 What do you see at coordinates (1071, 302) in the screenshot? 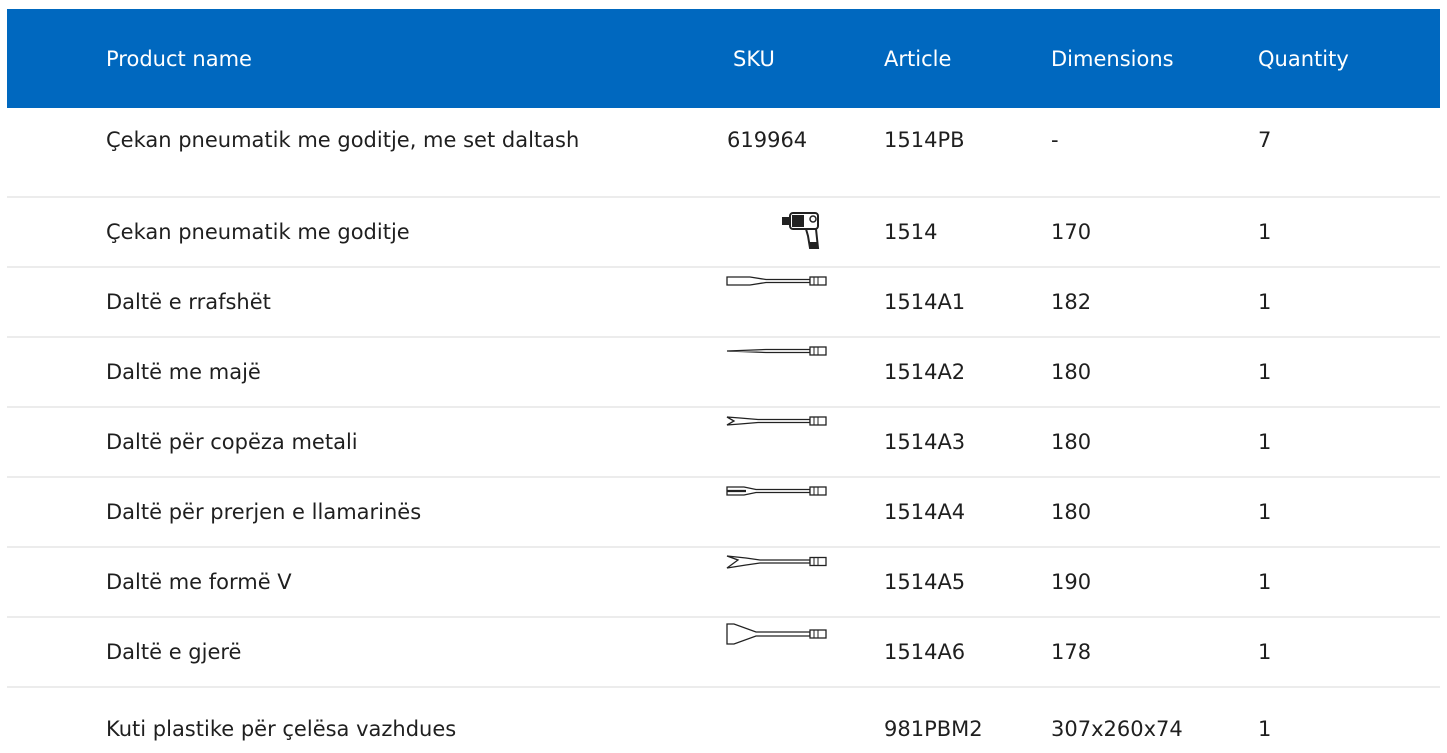
I see `dimensions-cell: 182` at bounding box center [1071, 302].